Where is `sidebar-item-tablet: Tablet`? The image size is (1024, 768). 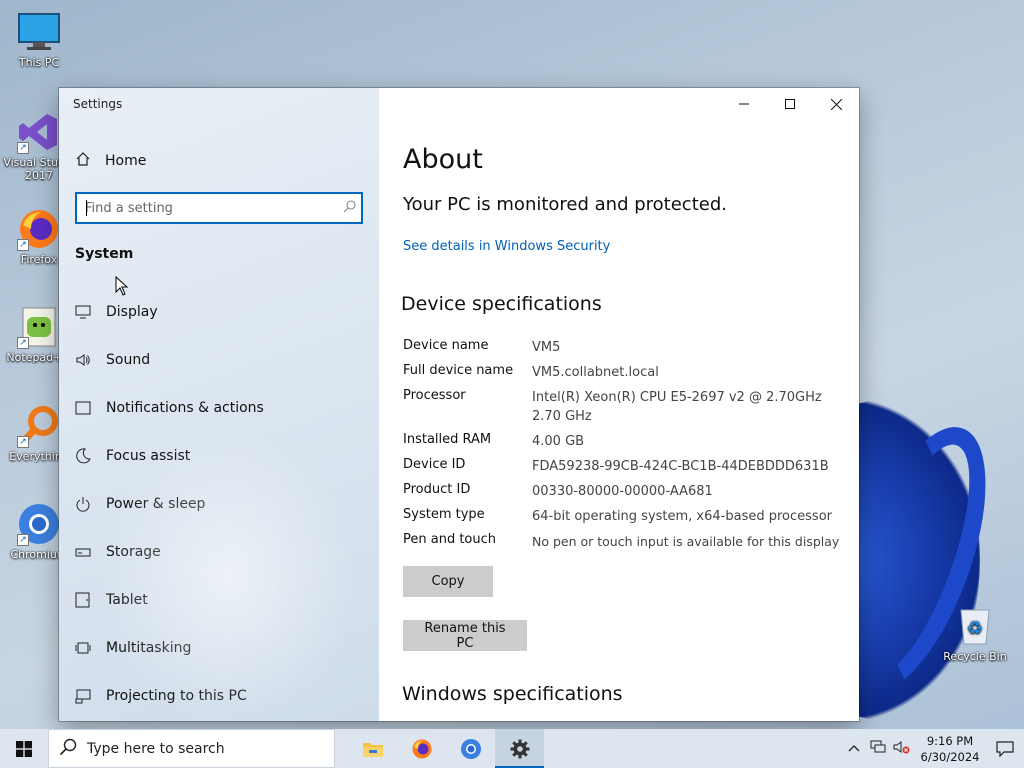 sidebar-item-tablet: Tablet is located at coordinates (169, 600).